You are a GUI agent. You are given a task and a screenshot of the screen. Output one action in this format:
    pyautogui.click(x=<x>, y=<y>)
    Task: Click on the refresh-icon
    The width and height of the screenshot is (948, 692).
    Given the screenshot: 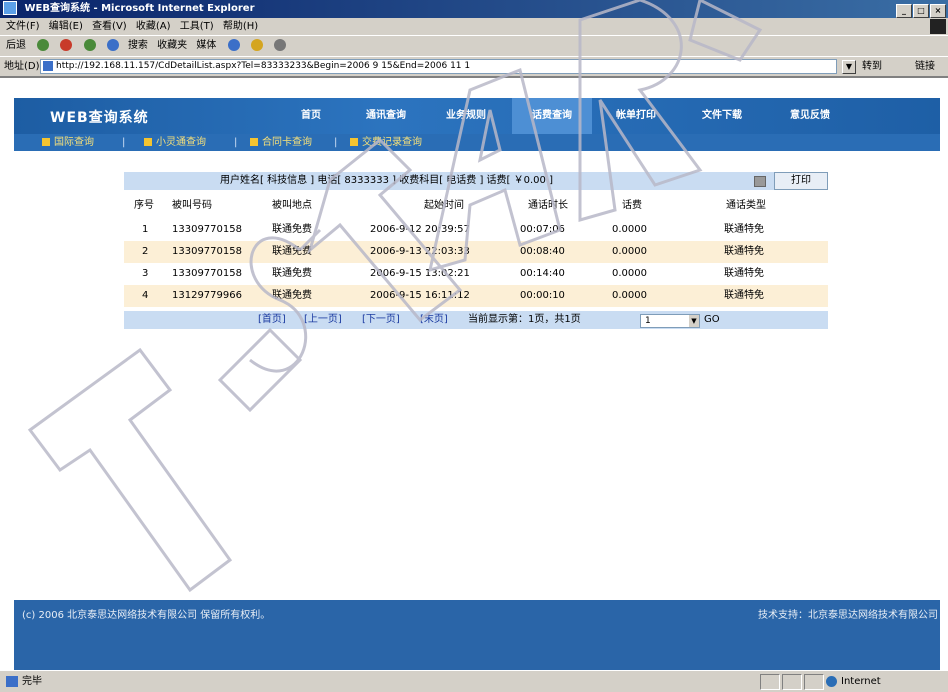 What is the action you would take?
    pyautogui.click(x=89, y=45)
    